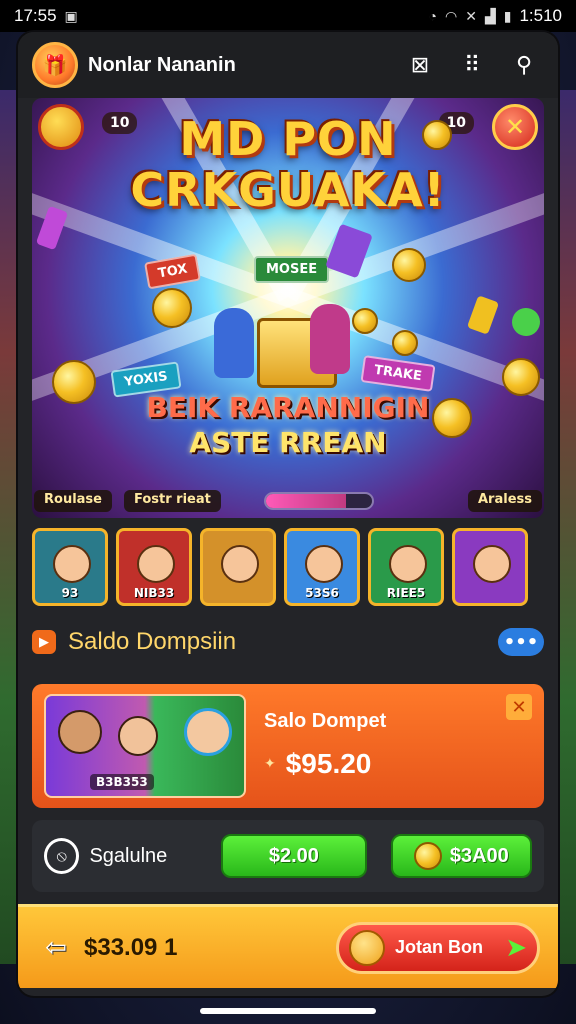  What do you see at coordinates (154, 593) in the screenshot?
I see `game-thumbnail-label: NIB33` at bounding box center [154, 593].